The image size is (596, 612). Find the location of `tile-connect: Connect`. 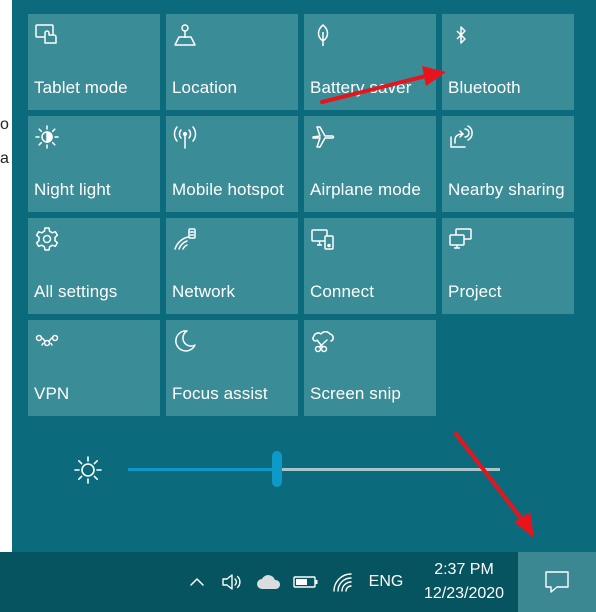

tile-connect: Connect is located at coordinates (370, 266).